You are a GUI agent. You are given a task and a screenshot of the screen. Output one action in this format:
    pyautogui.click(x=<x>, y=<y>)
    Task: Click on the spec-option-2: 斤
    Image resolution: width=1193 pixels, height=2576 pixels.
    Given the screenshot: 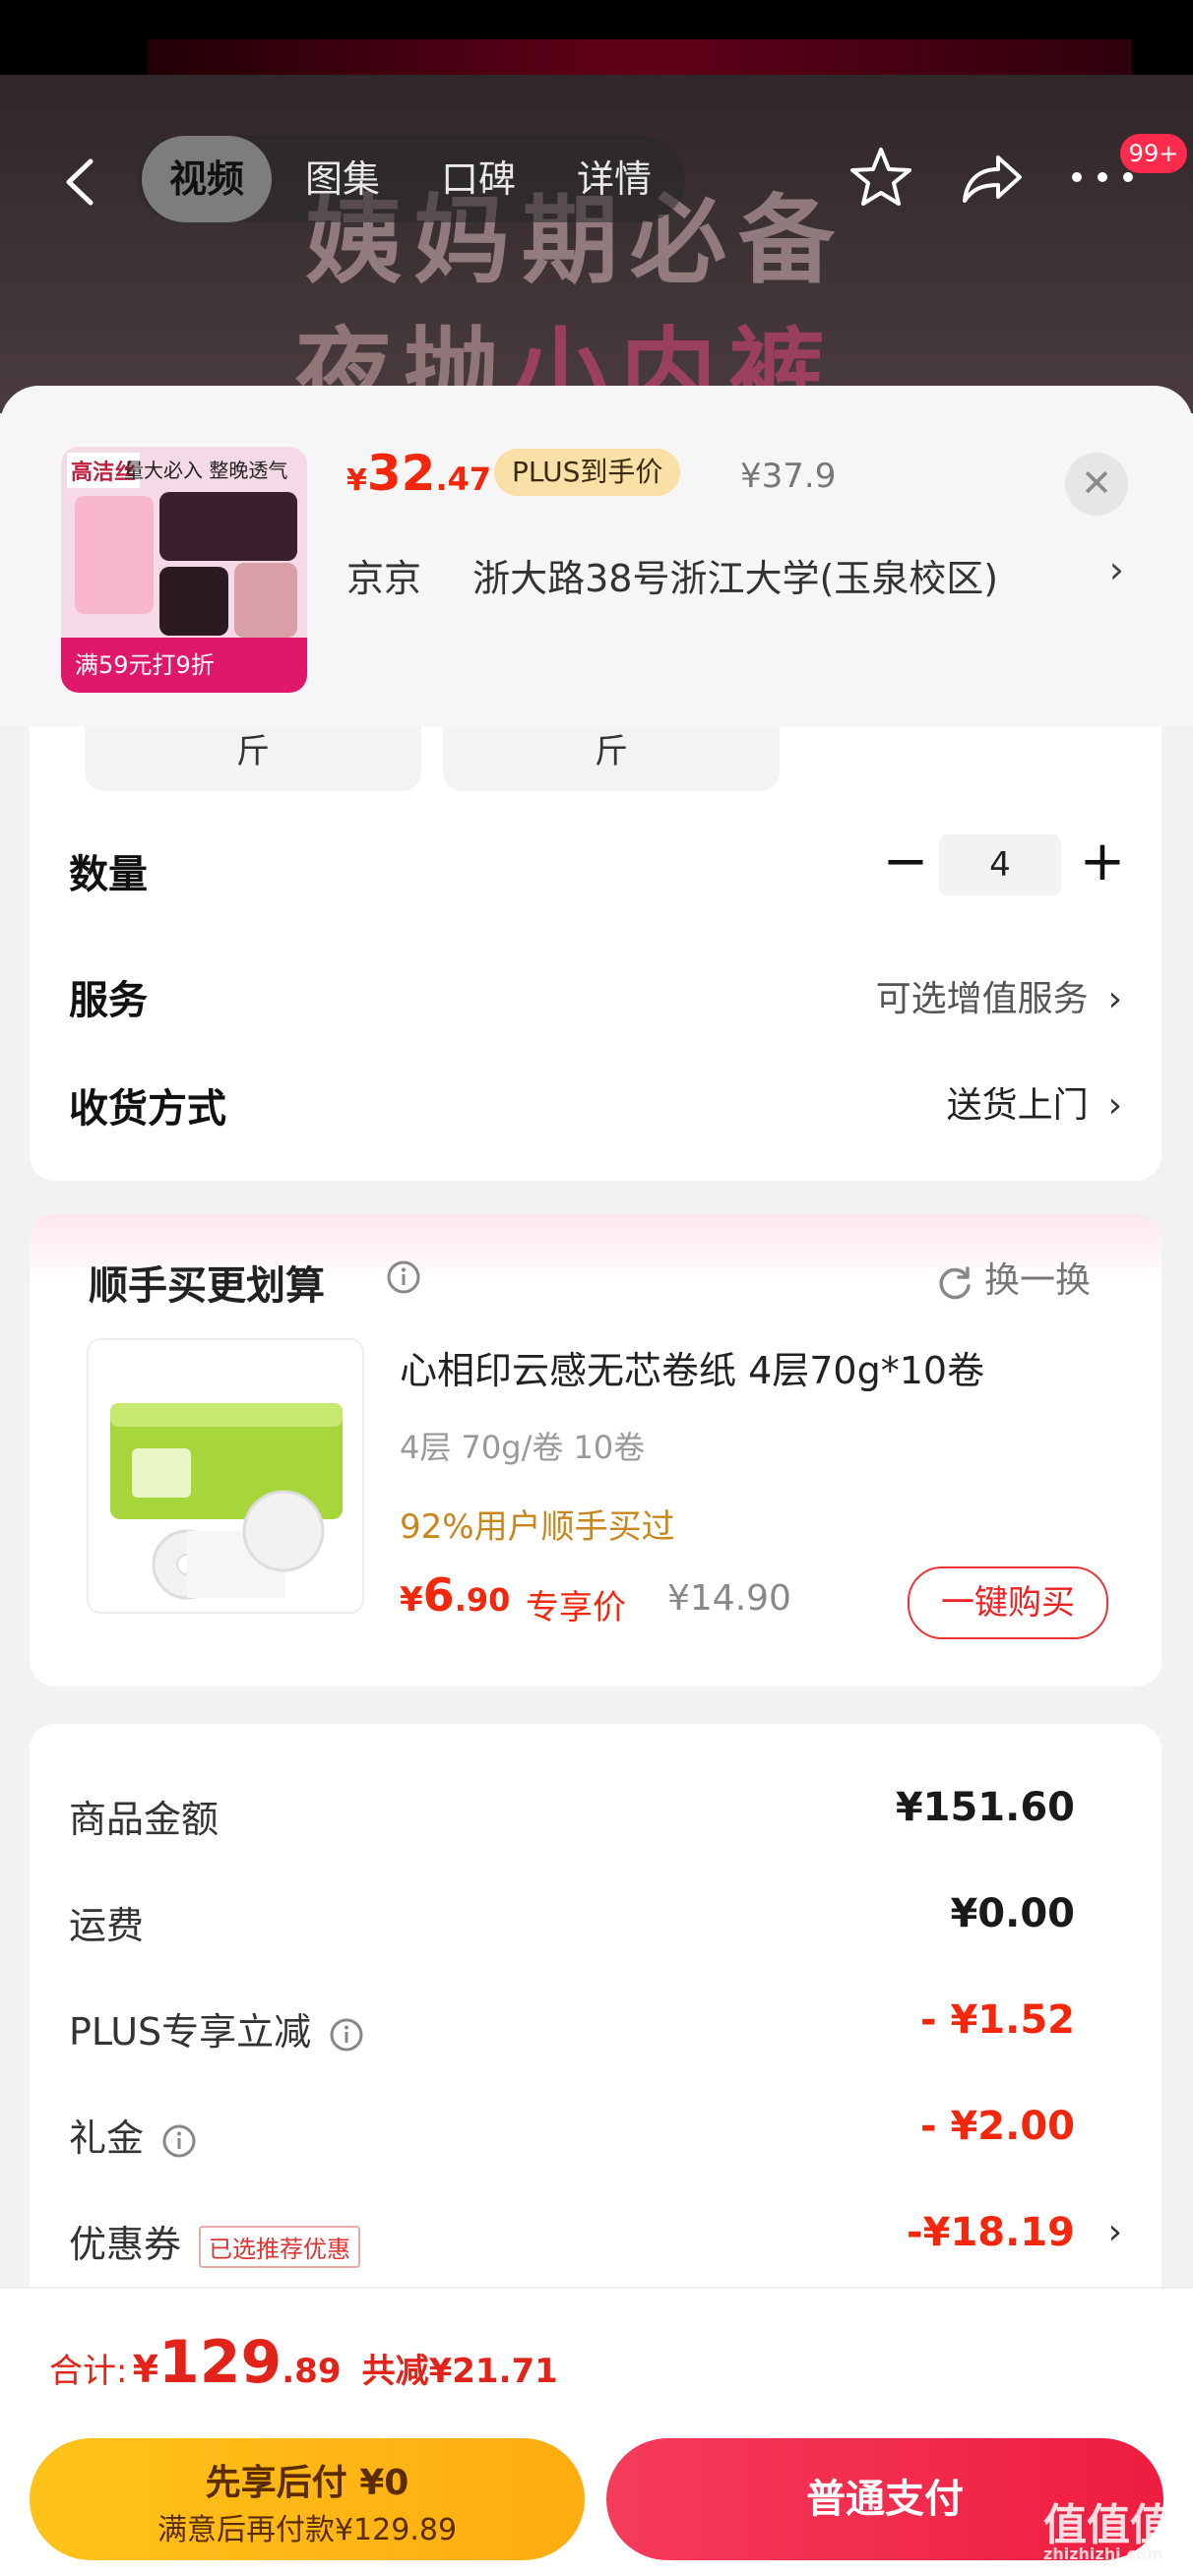 What is the action you would take?
    pyautogui.click(x=611, y=758)
    